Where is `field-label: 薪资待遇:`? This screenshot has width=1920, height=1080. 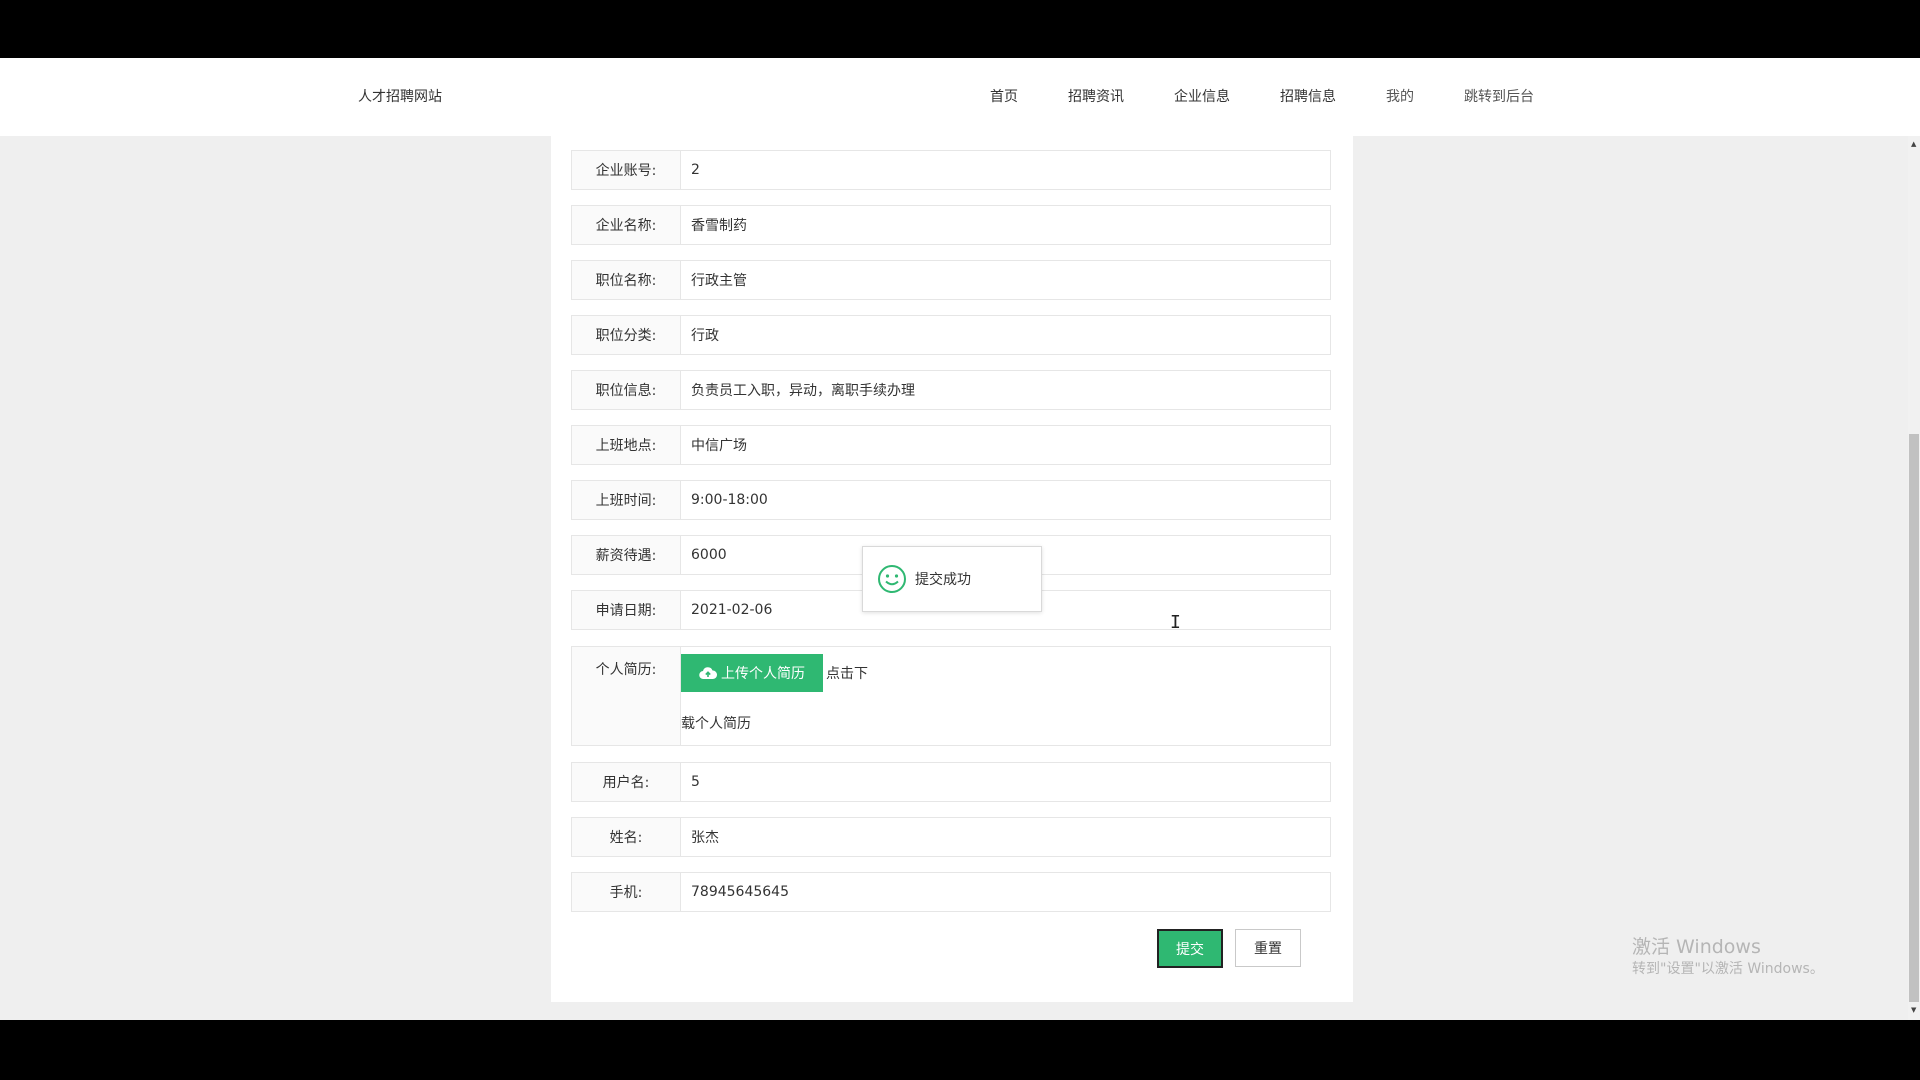 field-label: 薪资待遇: is located at coordinates (626, 555).